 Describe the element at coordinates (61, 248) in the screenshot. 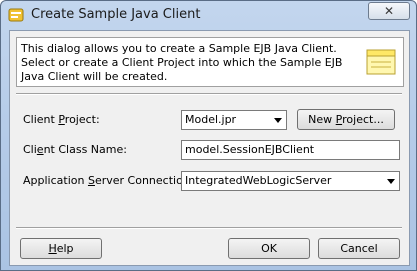

I see `help-button: Help` at that location.